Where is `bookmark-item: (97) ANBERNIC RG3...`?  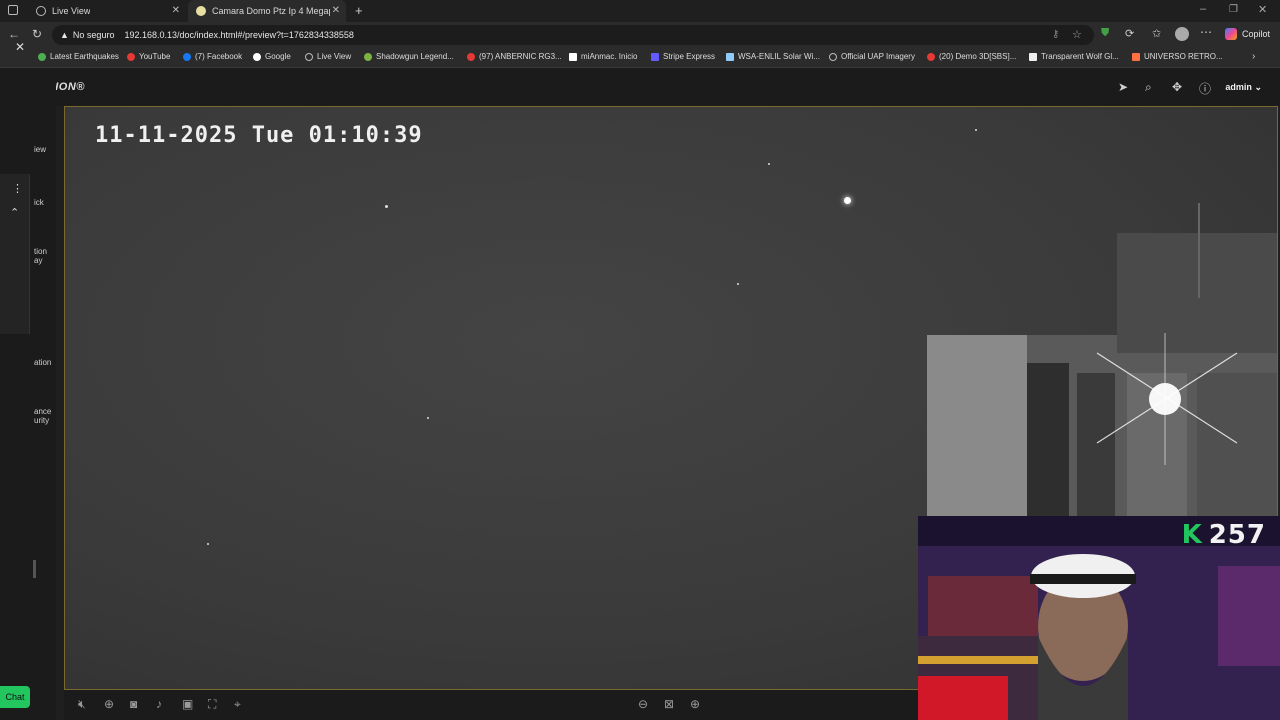 bookmark-item: (97) ANBERNIC RG3... is located at coordinates (514, 56).